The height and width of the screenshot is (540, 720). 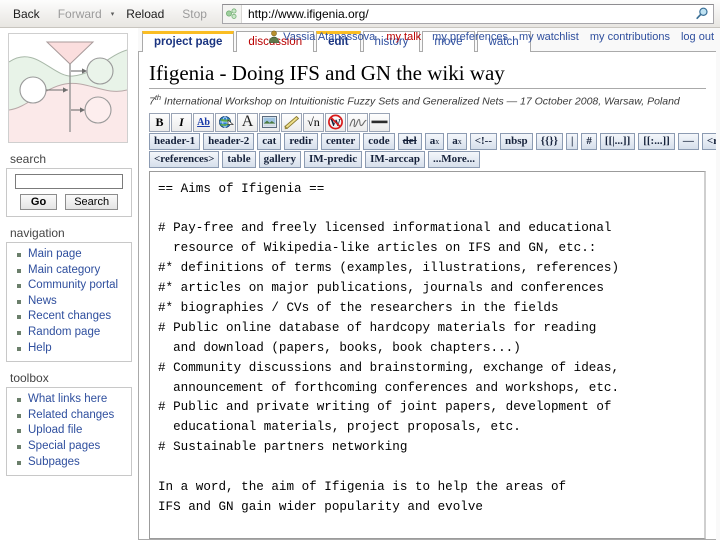 What do you see at coordinates (340, 141) in the screenshot?
I see `center-button: center` at bounding box center [340, 141].